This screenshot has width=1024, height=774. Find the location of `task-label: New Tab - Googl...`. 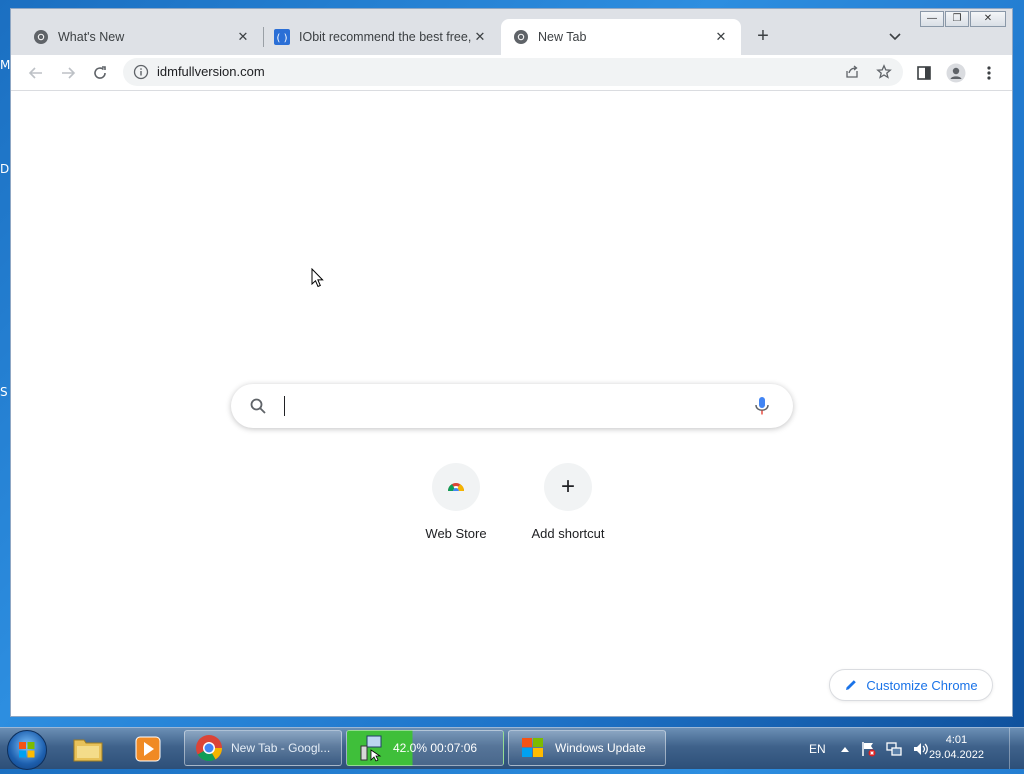

task-label: New Tab - Googl... is located at coordinates (281, 748).